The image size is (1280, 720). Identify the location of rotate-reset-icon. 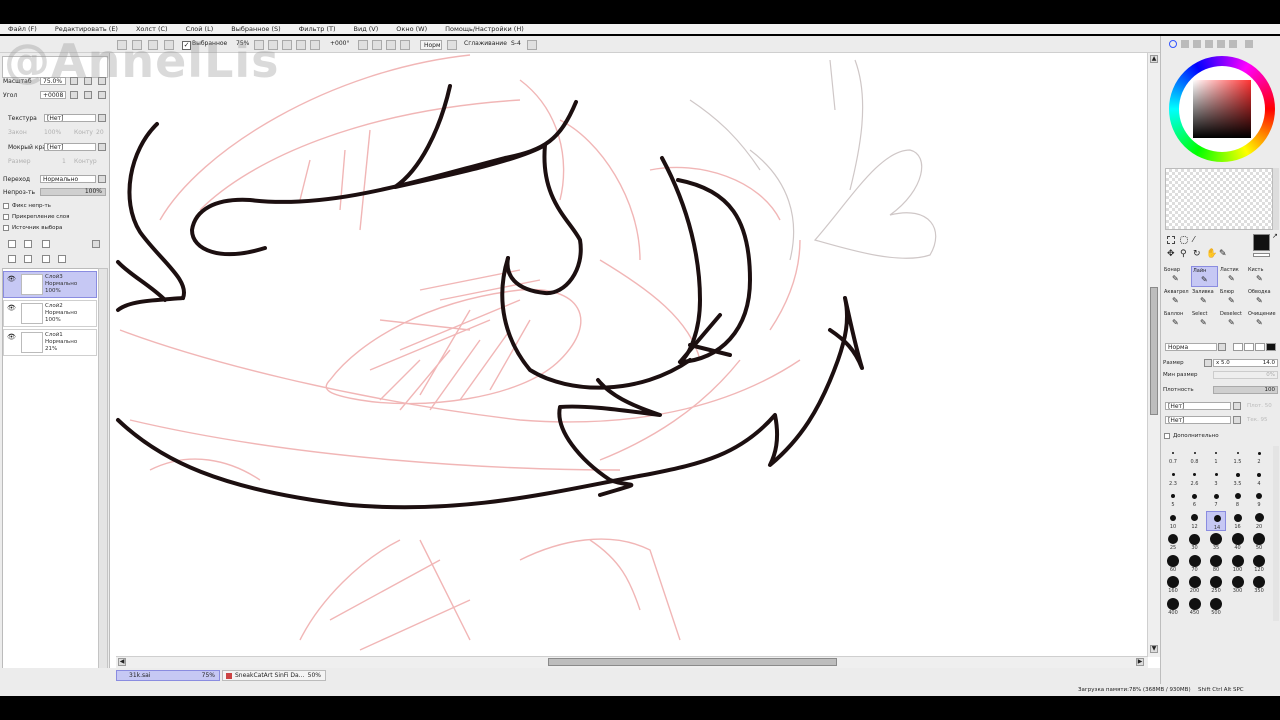
(102, 95).